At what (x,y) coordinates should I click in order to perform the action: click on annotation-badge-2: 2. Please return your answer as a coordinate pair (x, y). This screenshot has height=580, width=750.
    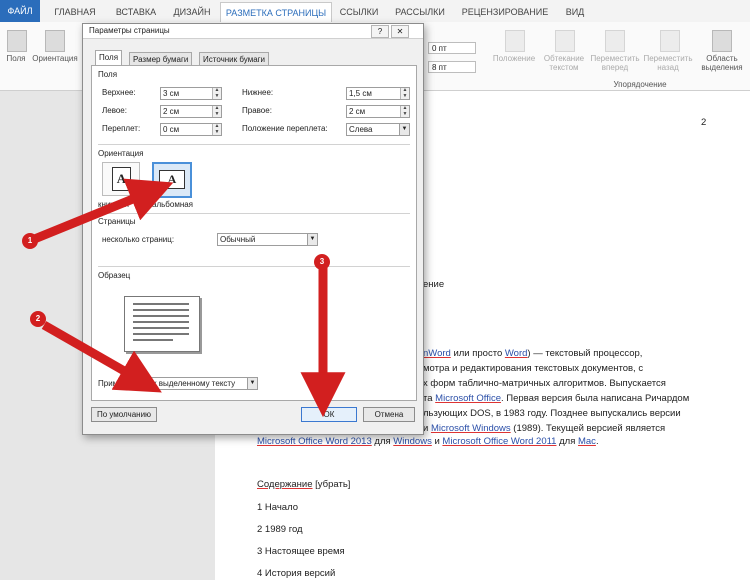
    Looking at the image, I should click on (38, 319).